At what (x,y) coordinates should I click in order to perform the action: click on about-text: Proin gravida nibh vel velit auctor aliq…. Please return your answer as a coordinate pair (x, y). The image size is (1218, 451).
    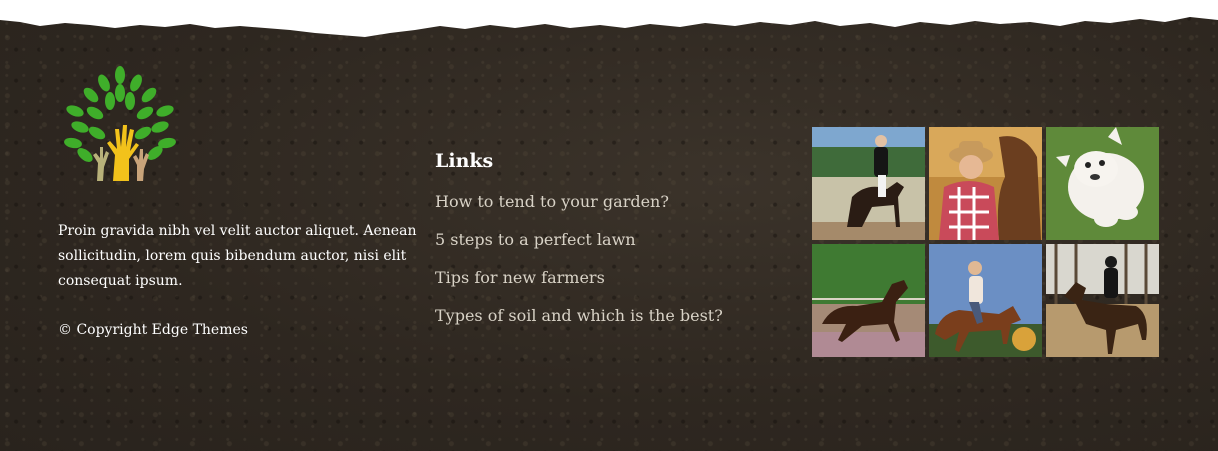
    Looking at the image, I should click on (237, 256).